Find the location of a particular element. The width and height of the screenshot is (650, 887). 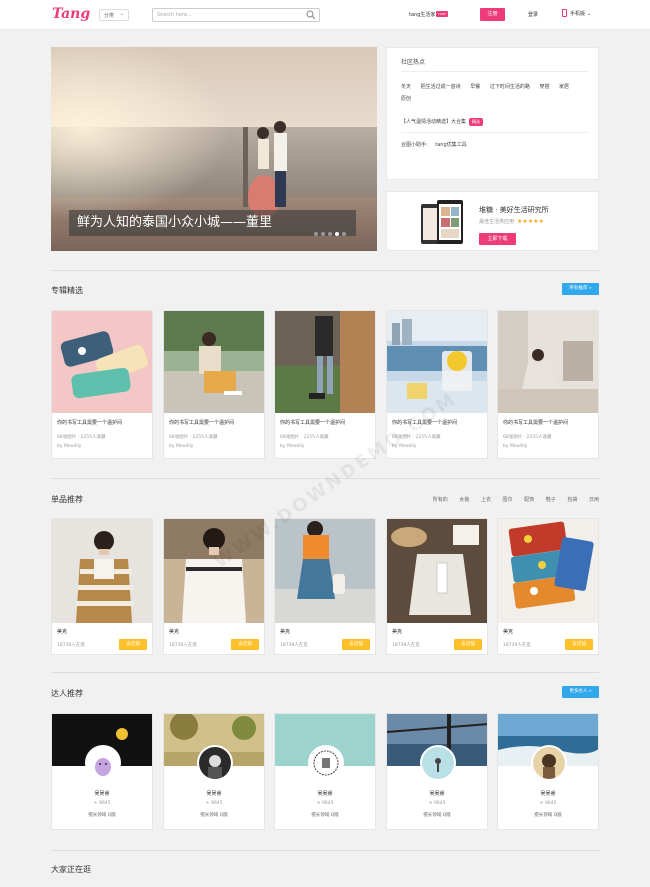

filter-tab: 日用 is located at coordinates (594, 500).